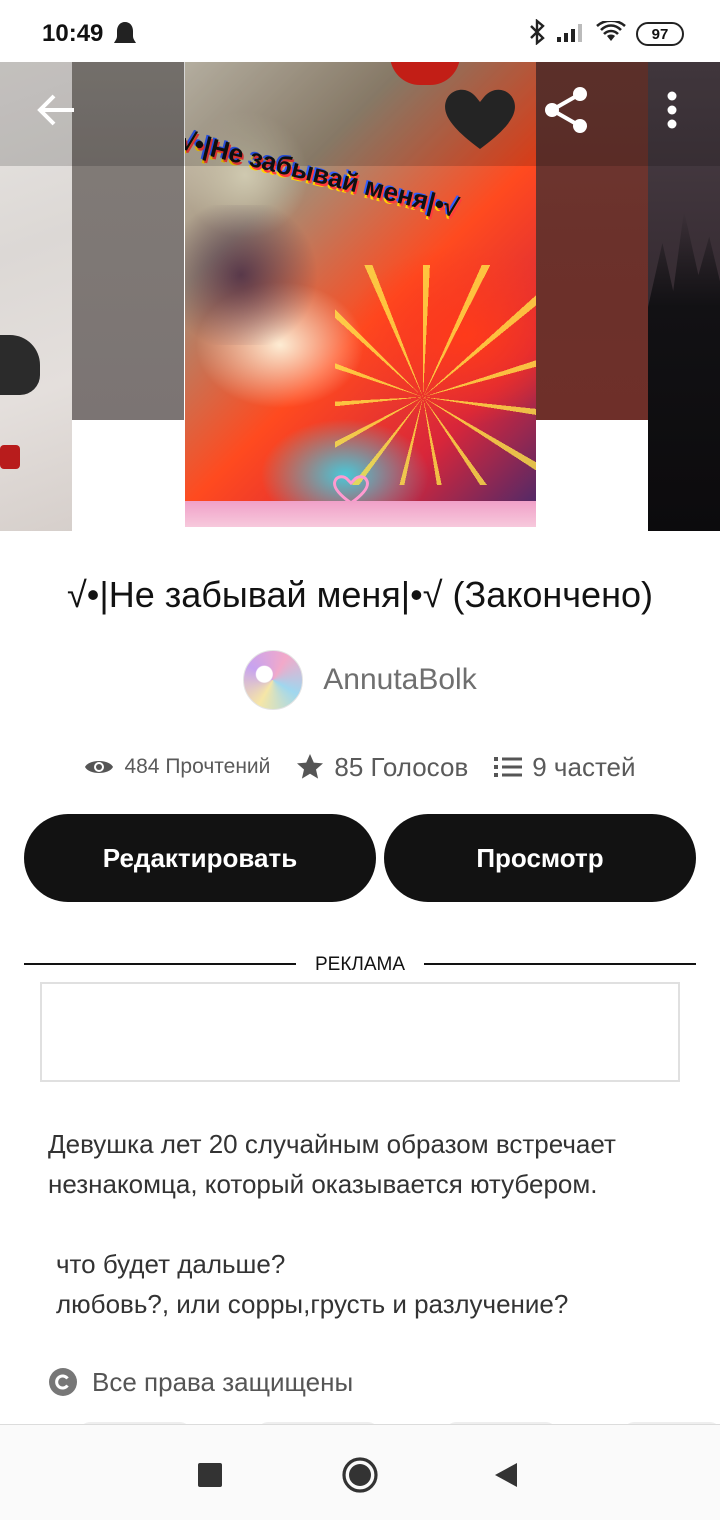  What do you see at coordinates (99, 767) in the screenshot?
I see `eye-icon` at bounding box center [99, 767].